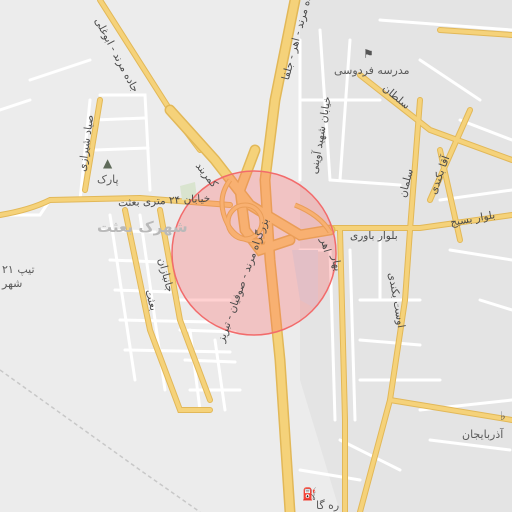 The height and width of the screenshot is (512, 512). Describe the element at coordinates (309, 494) in the screenshot. I see `fuel-icon: ⛽` at that location.